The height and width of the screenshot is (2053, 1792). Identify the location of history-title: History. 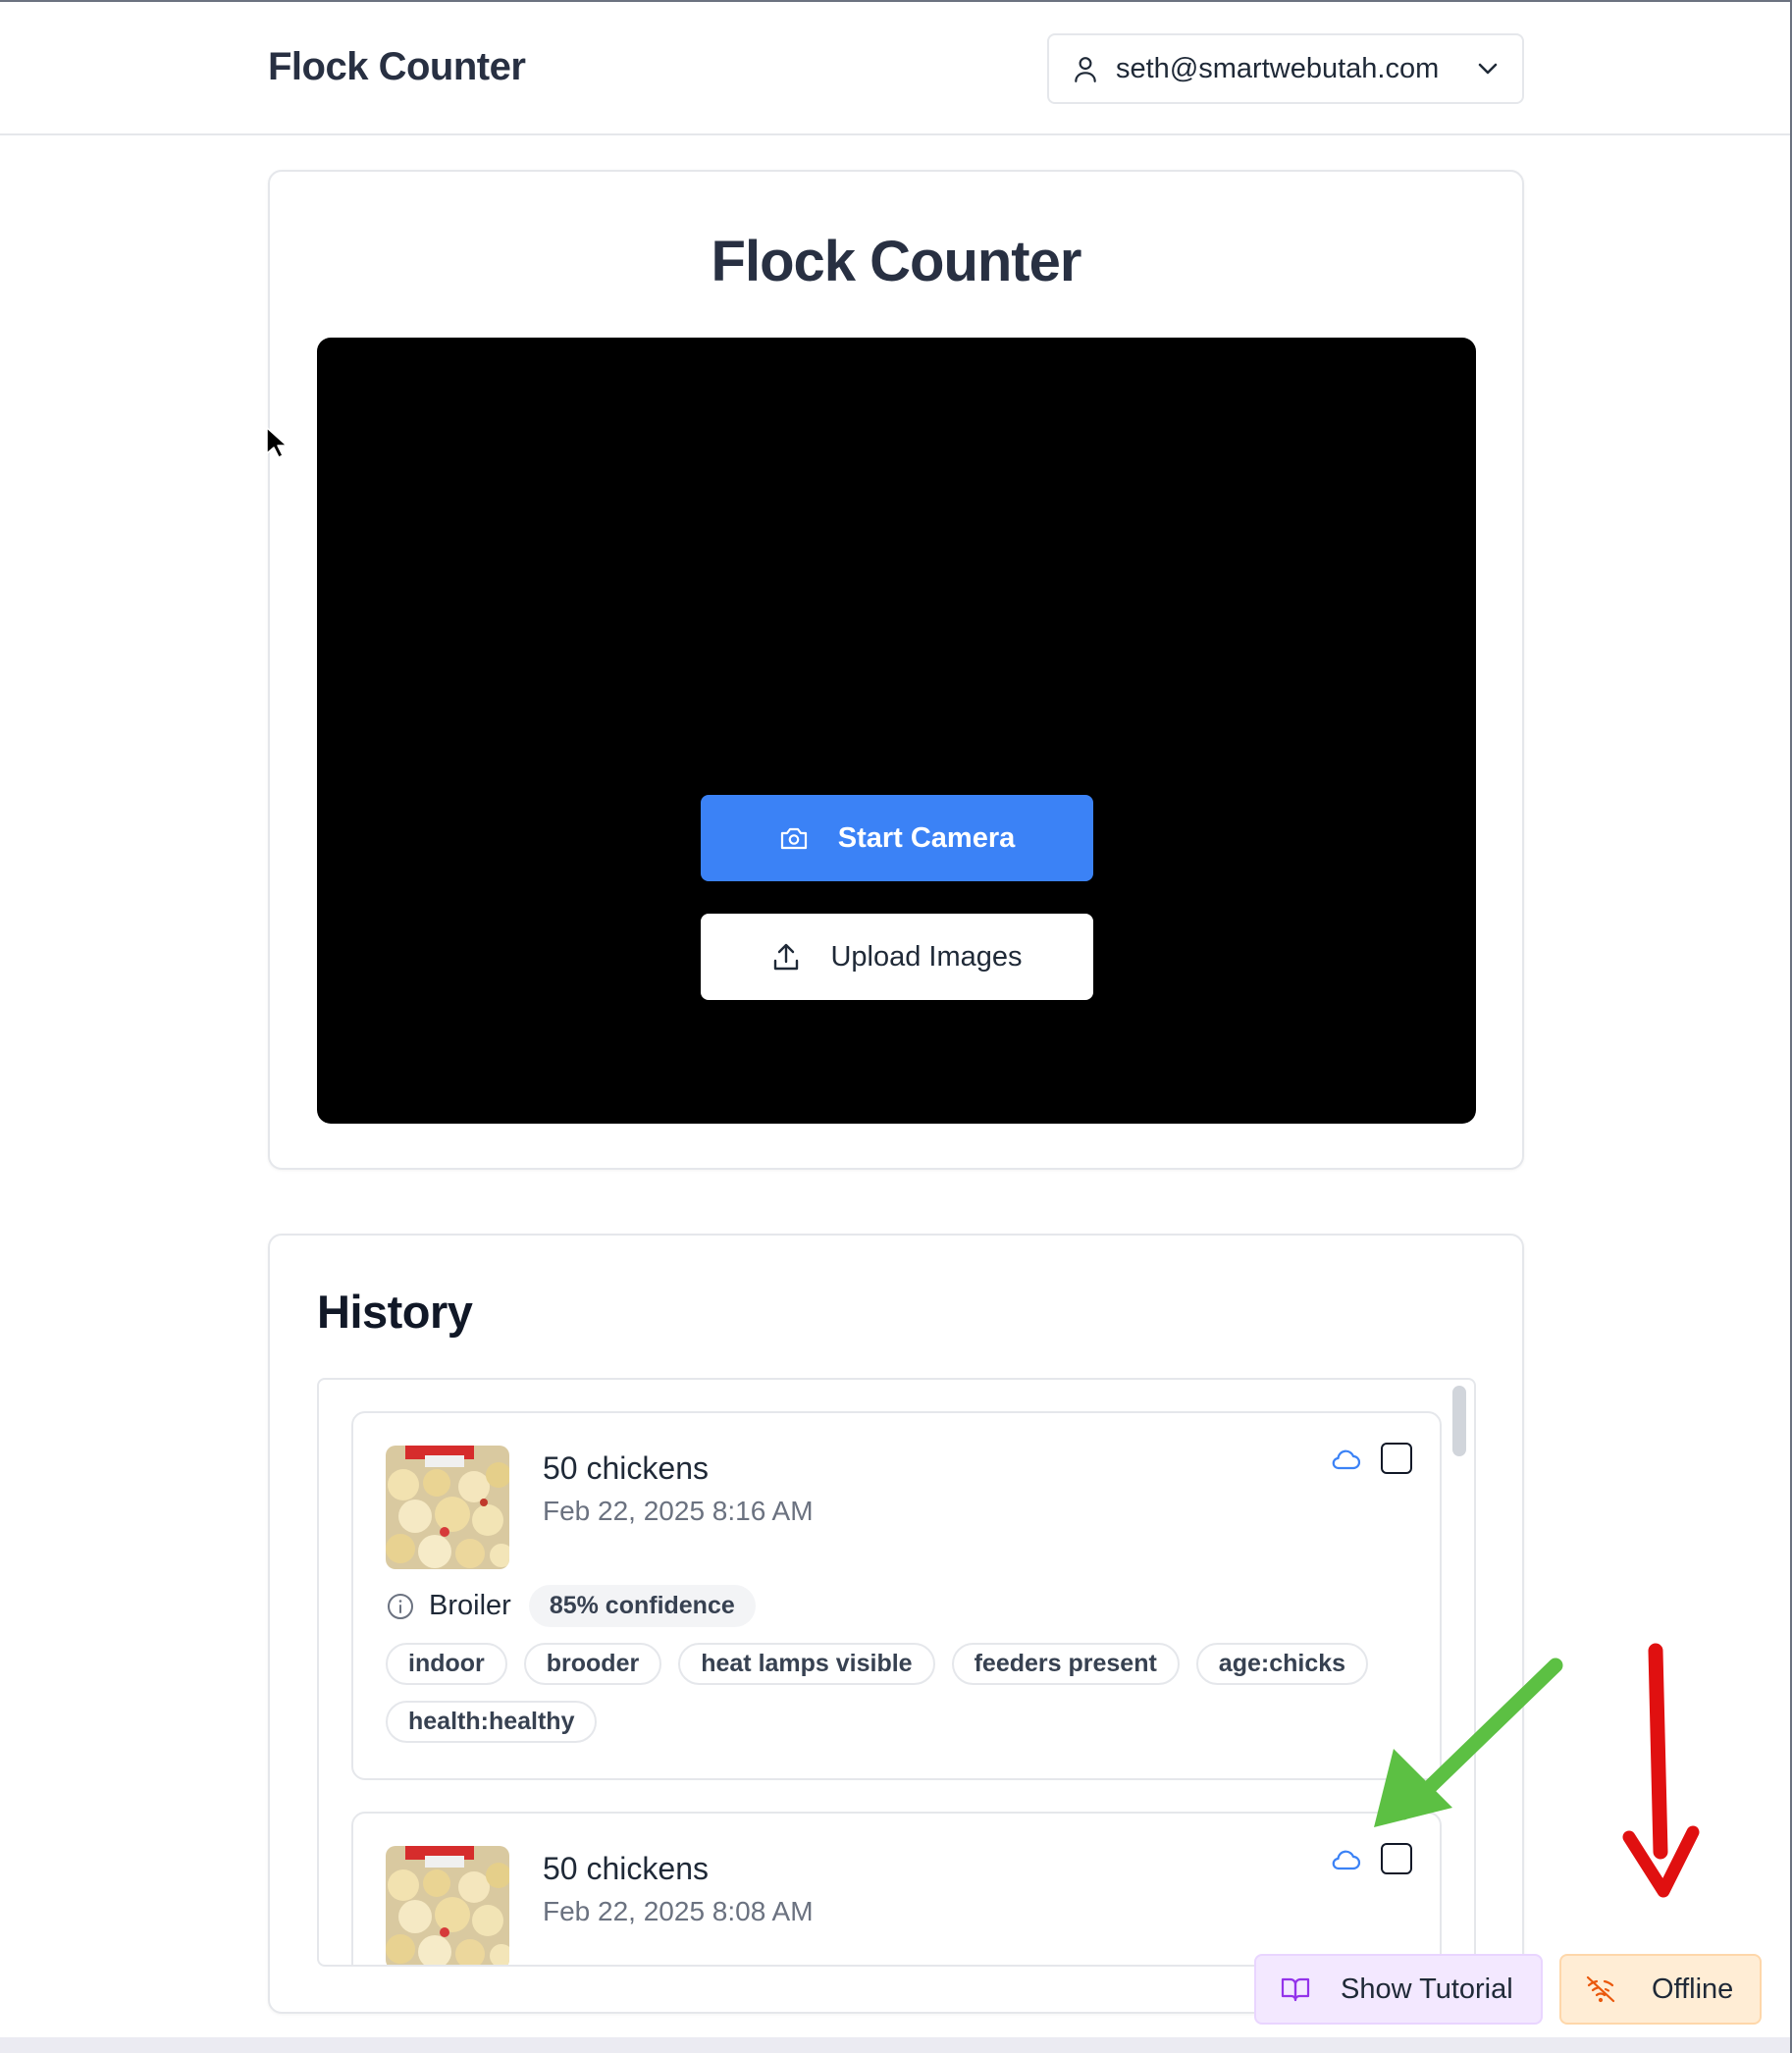
(395, 1312).